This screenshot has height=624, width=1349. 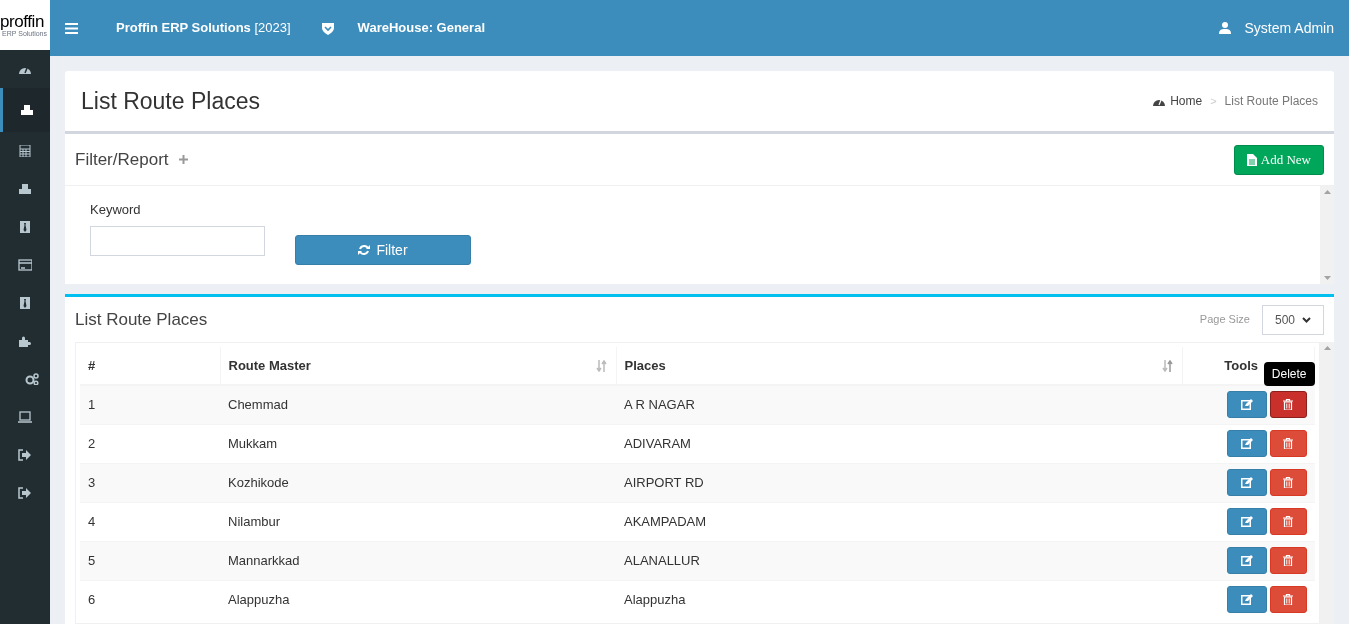 What do you see at coordinates (1251, 159) in the screenshot?
I see `document-icon` at bounding box center [1251, 159].